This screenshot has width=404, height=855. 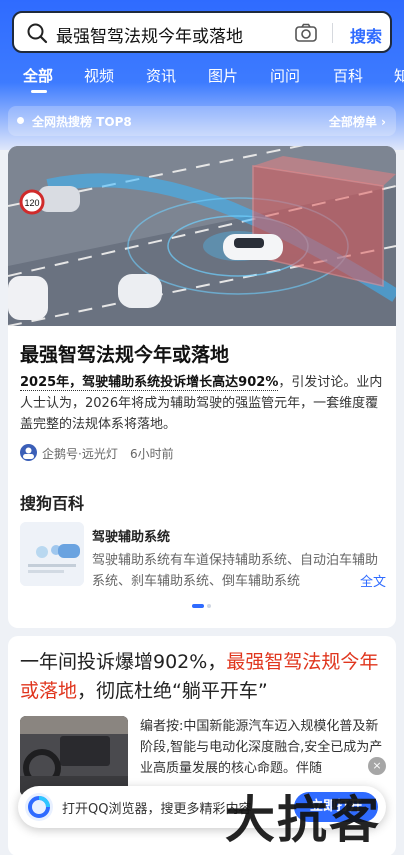 What do you see at coordinates (202, 677) in the screenshot?
I see `article-title: 一年间投诉爆增902%，最强智驾法规今年或落地，彻底杜绝“躺平开车”` at bounding box center [202, 677].